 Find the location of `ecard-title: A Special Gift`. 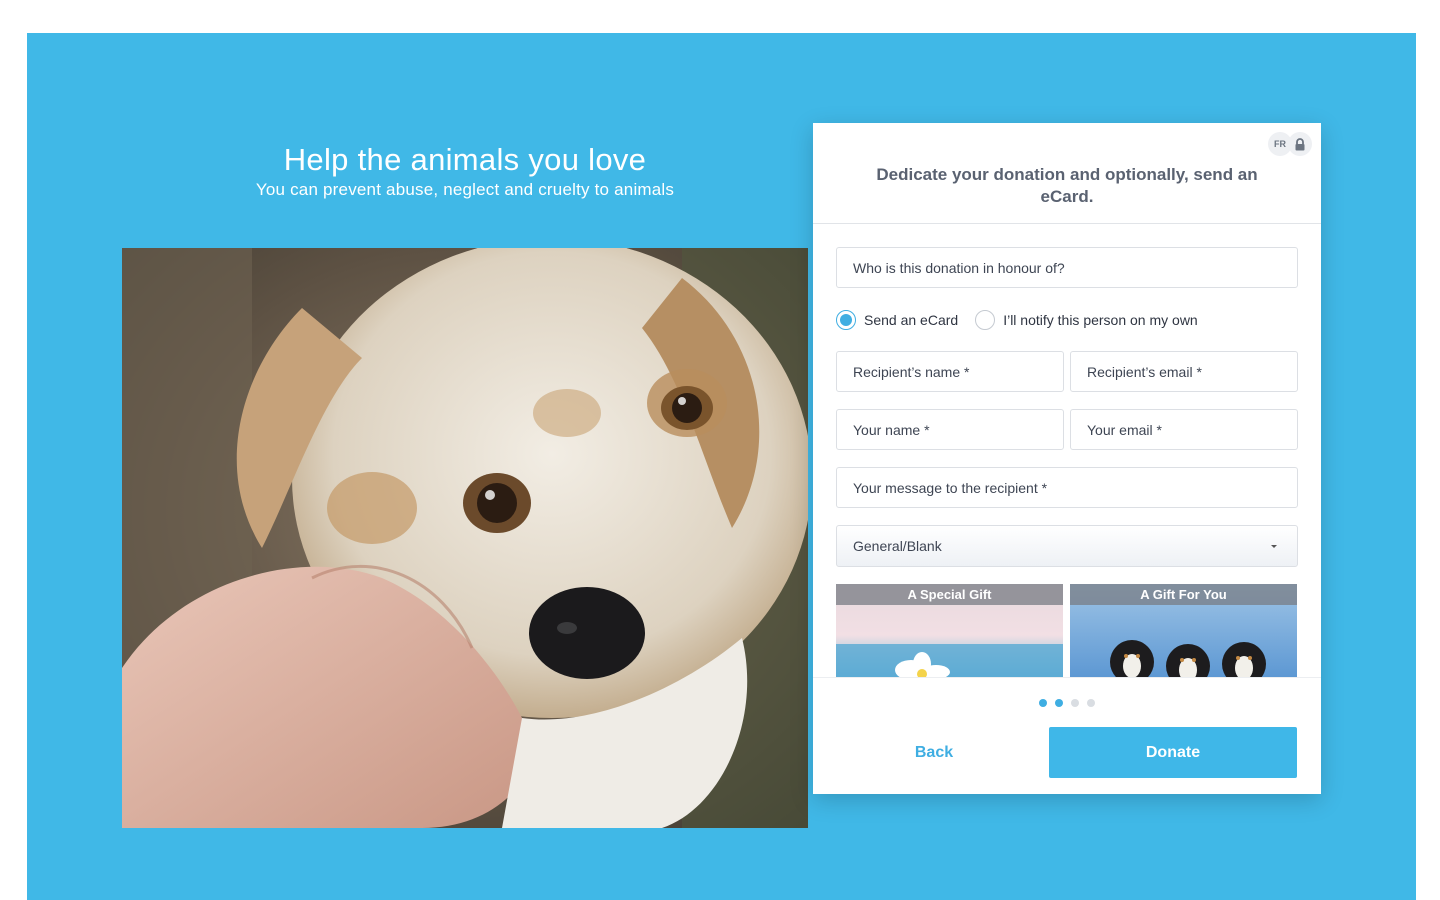

ecard-title: A Special Gift is located at coordinates (949, 594).